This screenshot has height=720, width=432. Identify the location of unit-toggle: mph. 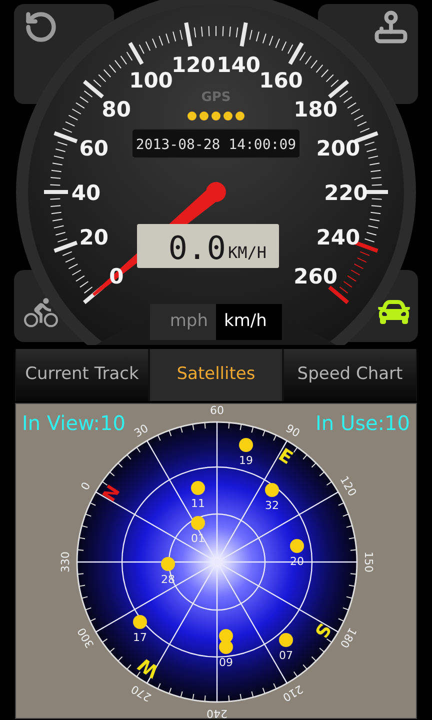
(183, 322).